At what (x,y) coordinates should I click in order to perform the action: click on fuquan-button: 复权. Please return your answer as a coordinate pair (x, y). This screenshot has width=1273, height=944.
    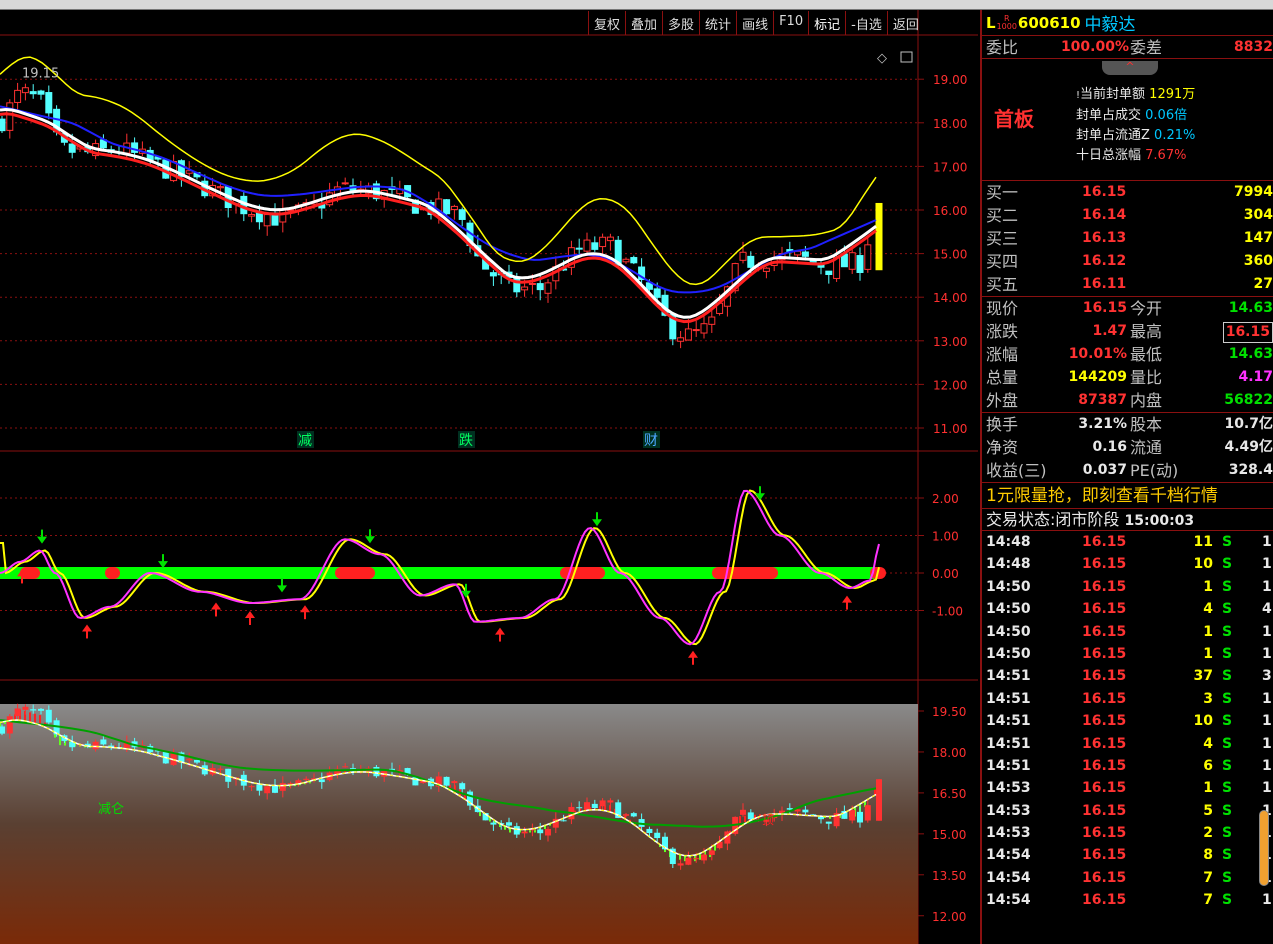
    Looking at the image, I should click on (606, 23).